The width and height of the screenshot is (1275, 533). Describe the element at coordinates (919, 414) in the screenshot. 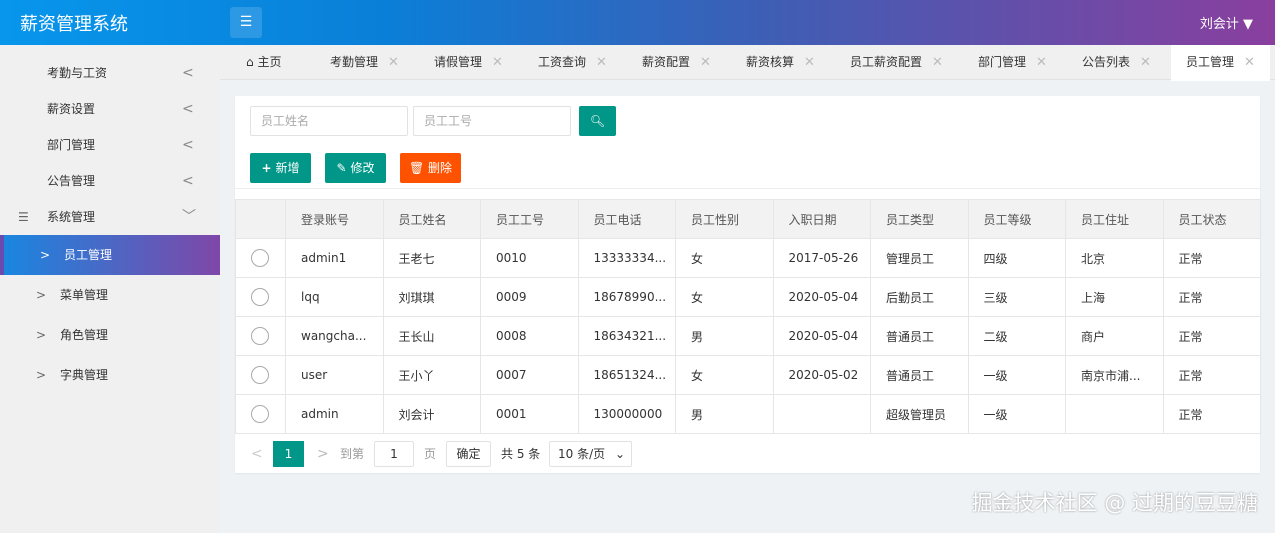

I see `table-cell: 超级管理员` at that location.